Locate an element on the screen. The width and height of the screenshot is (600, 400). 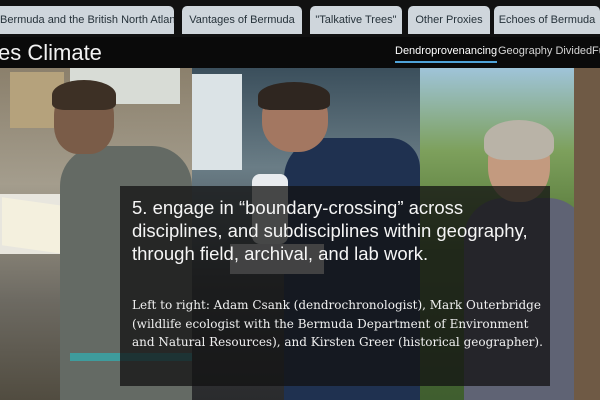
section-link-next: Fu is located at coordinates (596, 51).